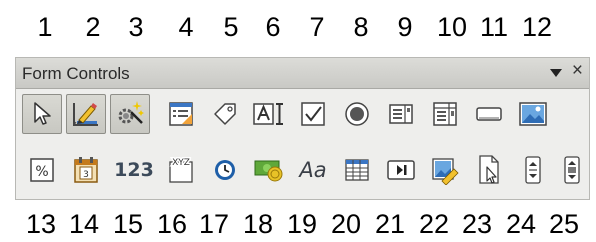  I want to click on image-control-icon, so click(445, 171).